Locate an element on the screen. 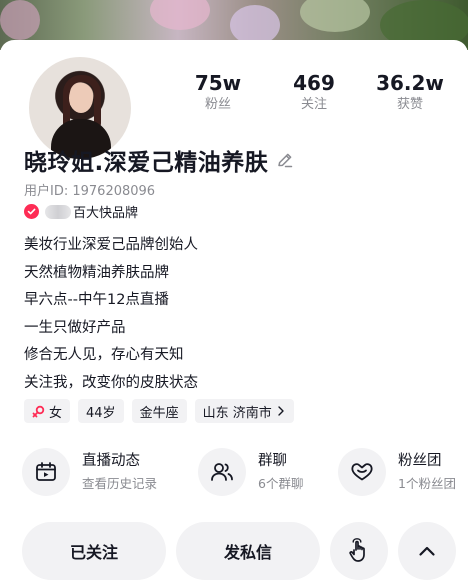 The width and height of the screenshot is (468, 583). tag-age: 44岁 is located at coordinates (101, 411).